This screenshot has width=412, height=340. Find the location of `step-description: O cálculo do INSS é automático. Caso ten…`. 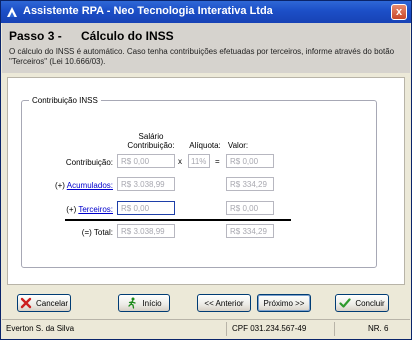

step-description: O cálculo do INSS é automático. Caso ten… is located at coordinates (202, 56).